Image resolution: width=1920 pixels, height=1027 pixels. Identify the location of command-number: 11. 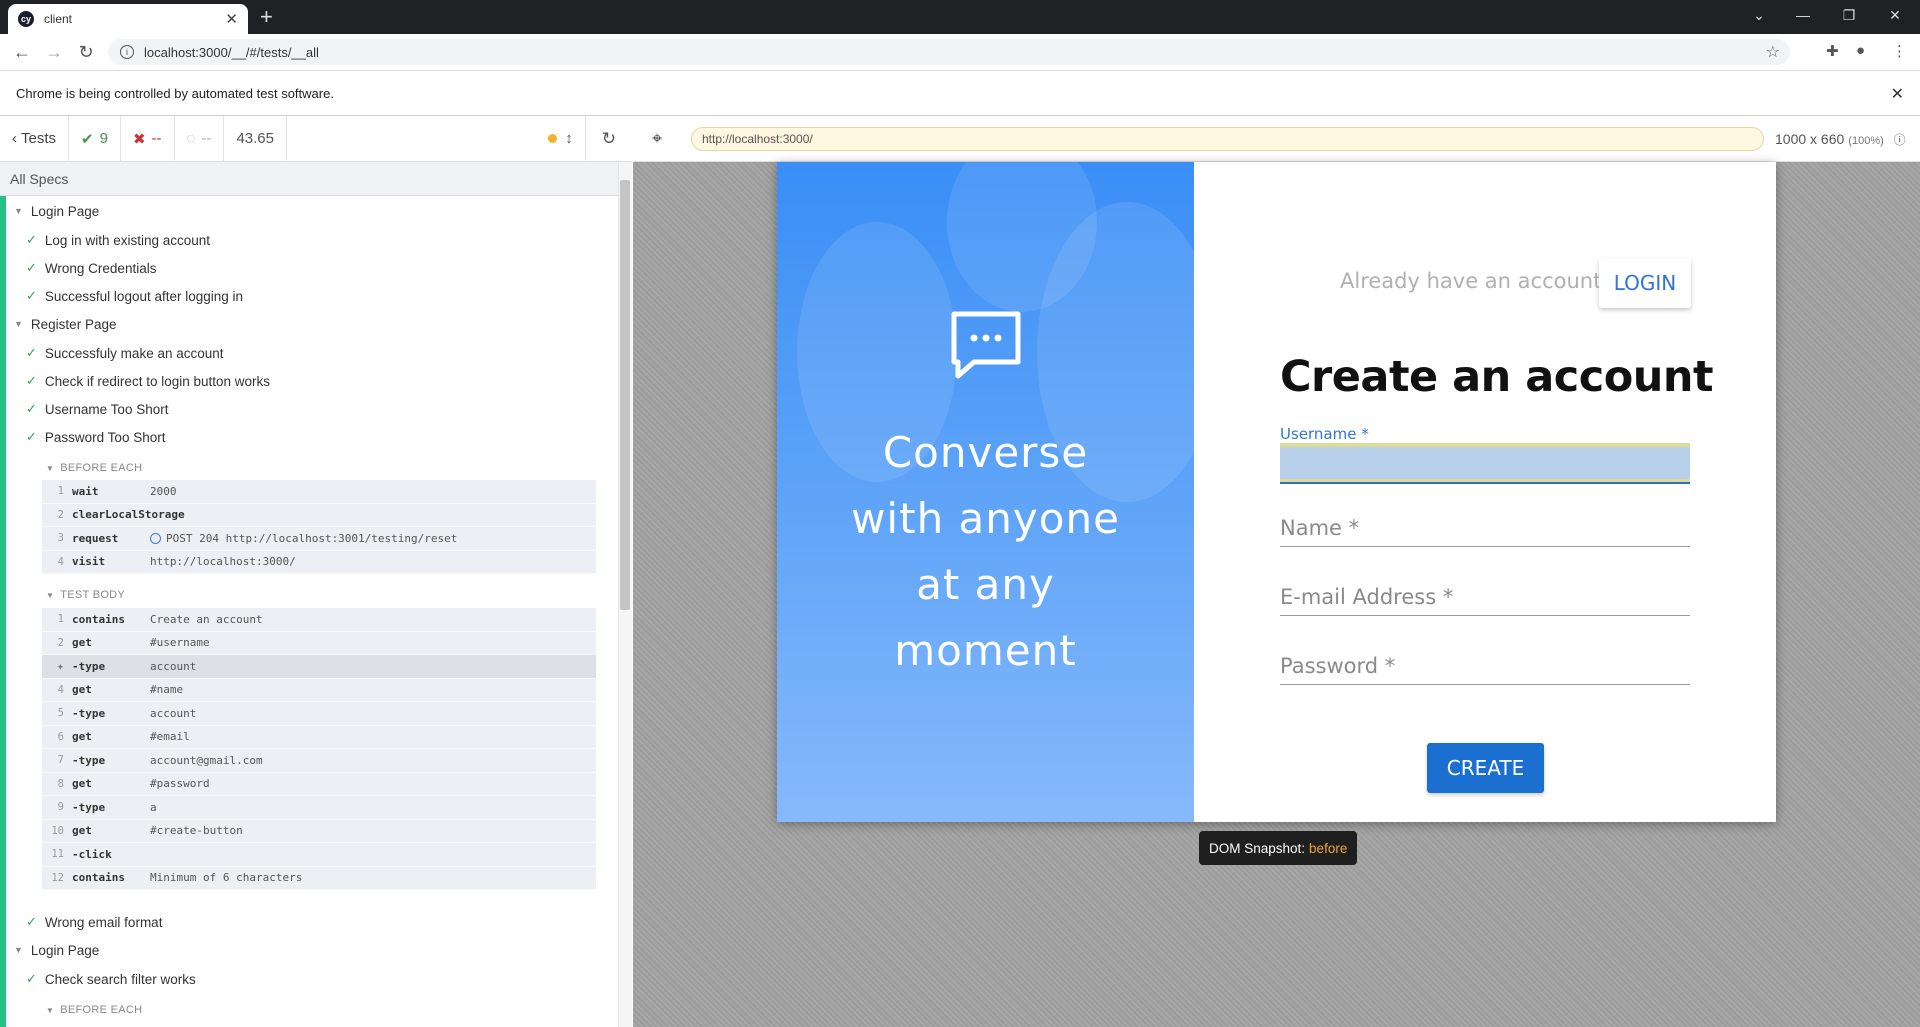
(57, 854).